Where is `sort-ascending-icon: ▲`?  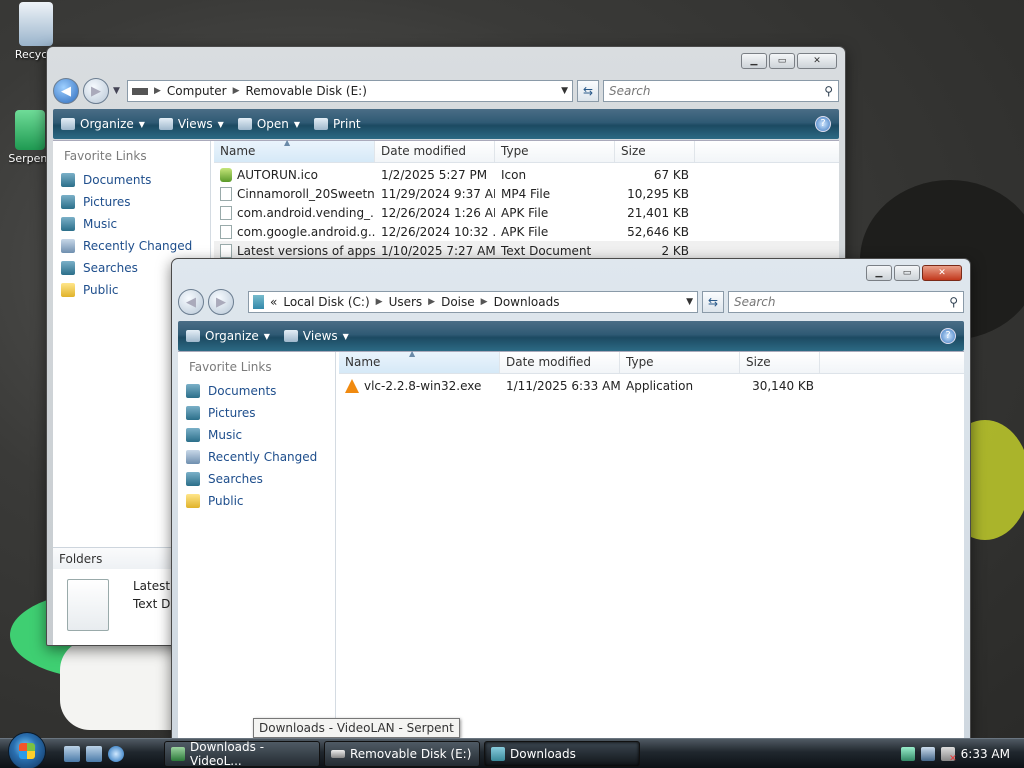
sort-ascending-icon: ▲ is located at coordinates (287, 142).